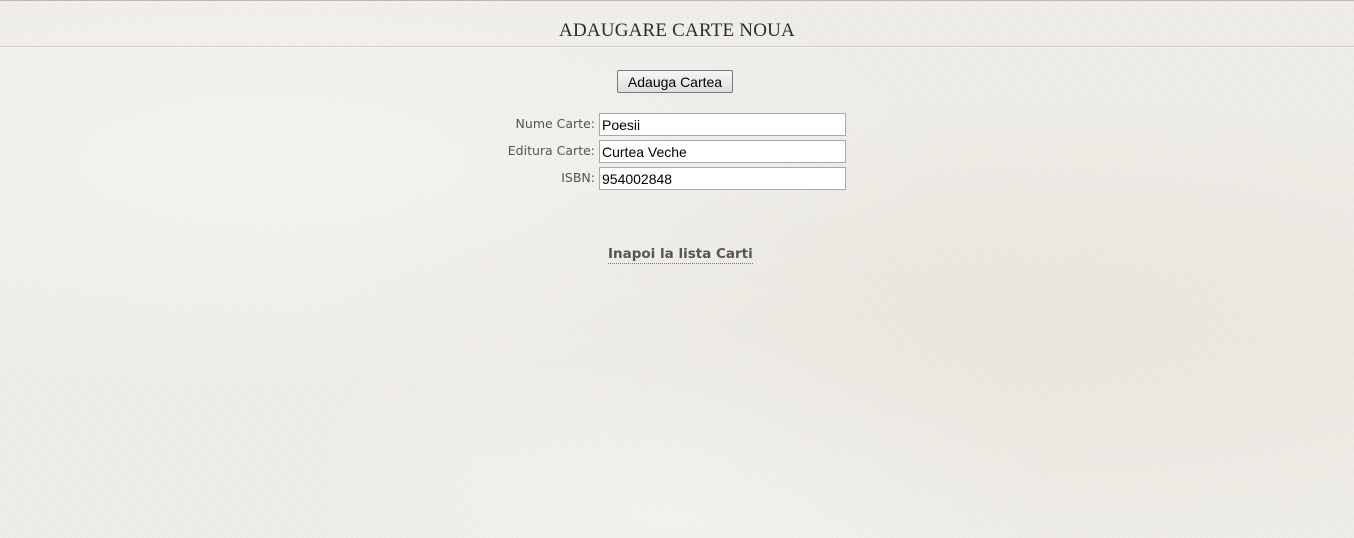 Image resolution: width=1354 pixels, height=538 pixels. I want to click on book-name-input, so click(722, 124).